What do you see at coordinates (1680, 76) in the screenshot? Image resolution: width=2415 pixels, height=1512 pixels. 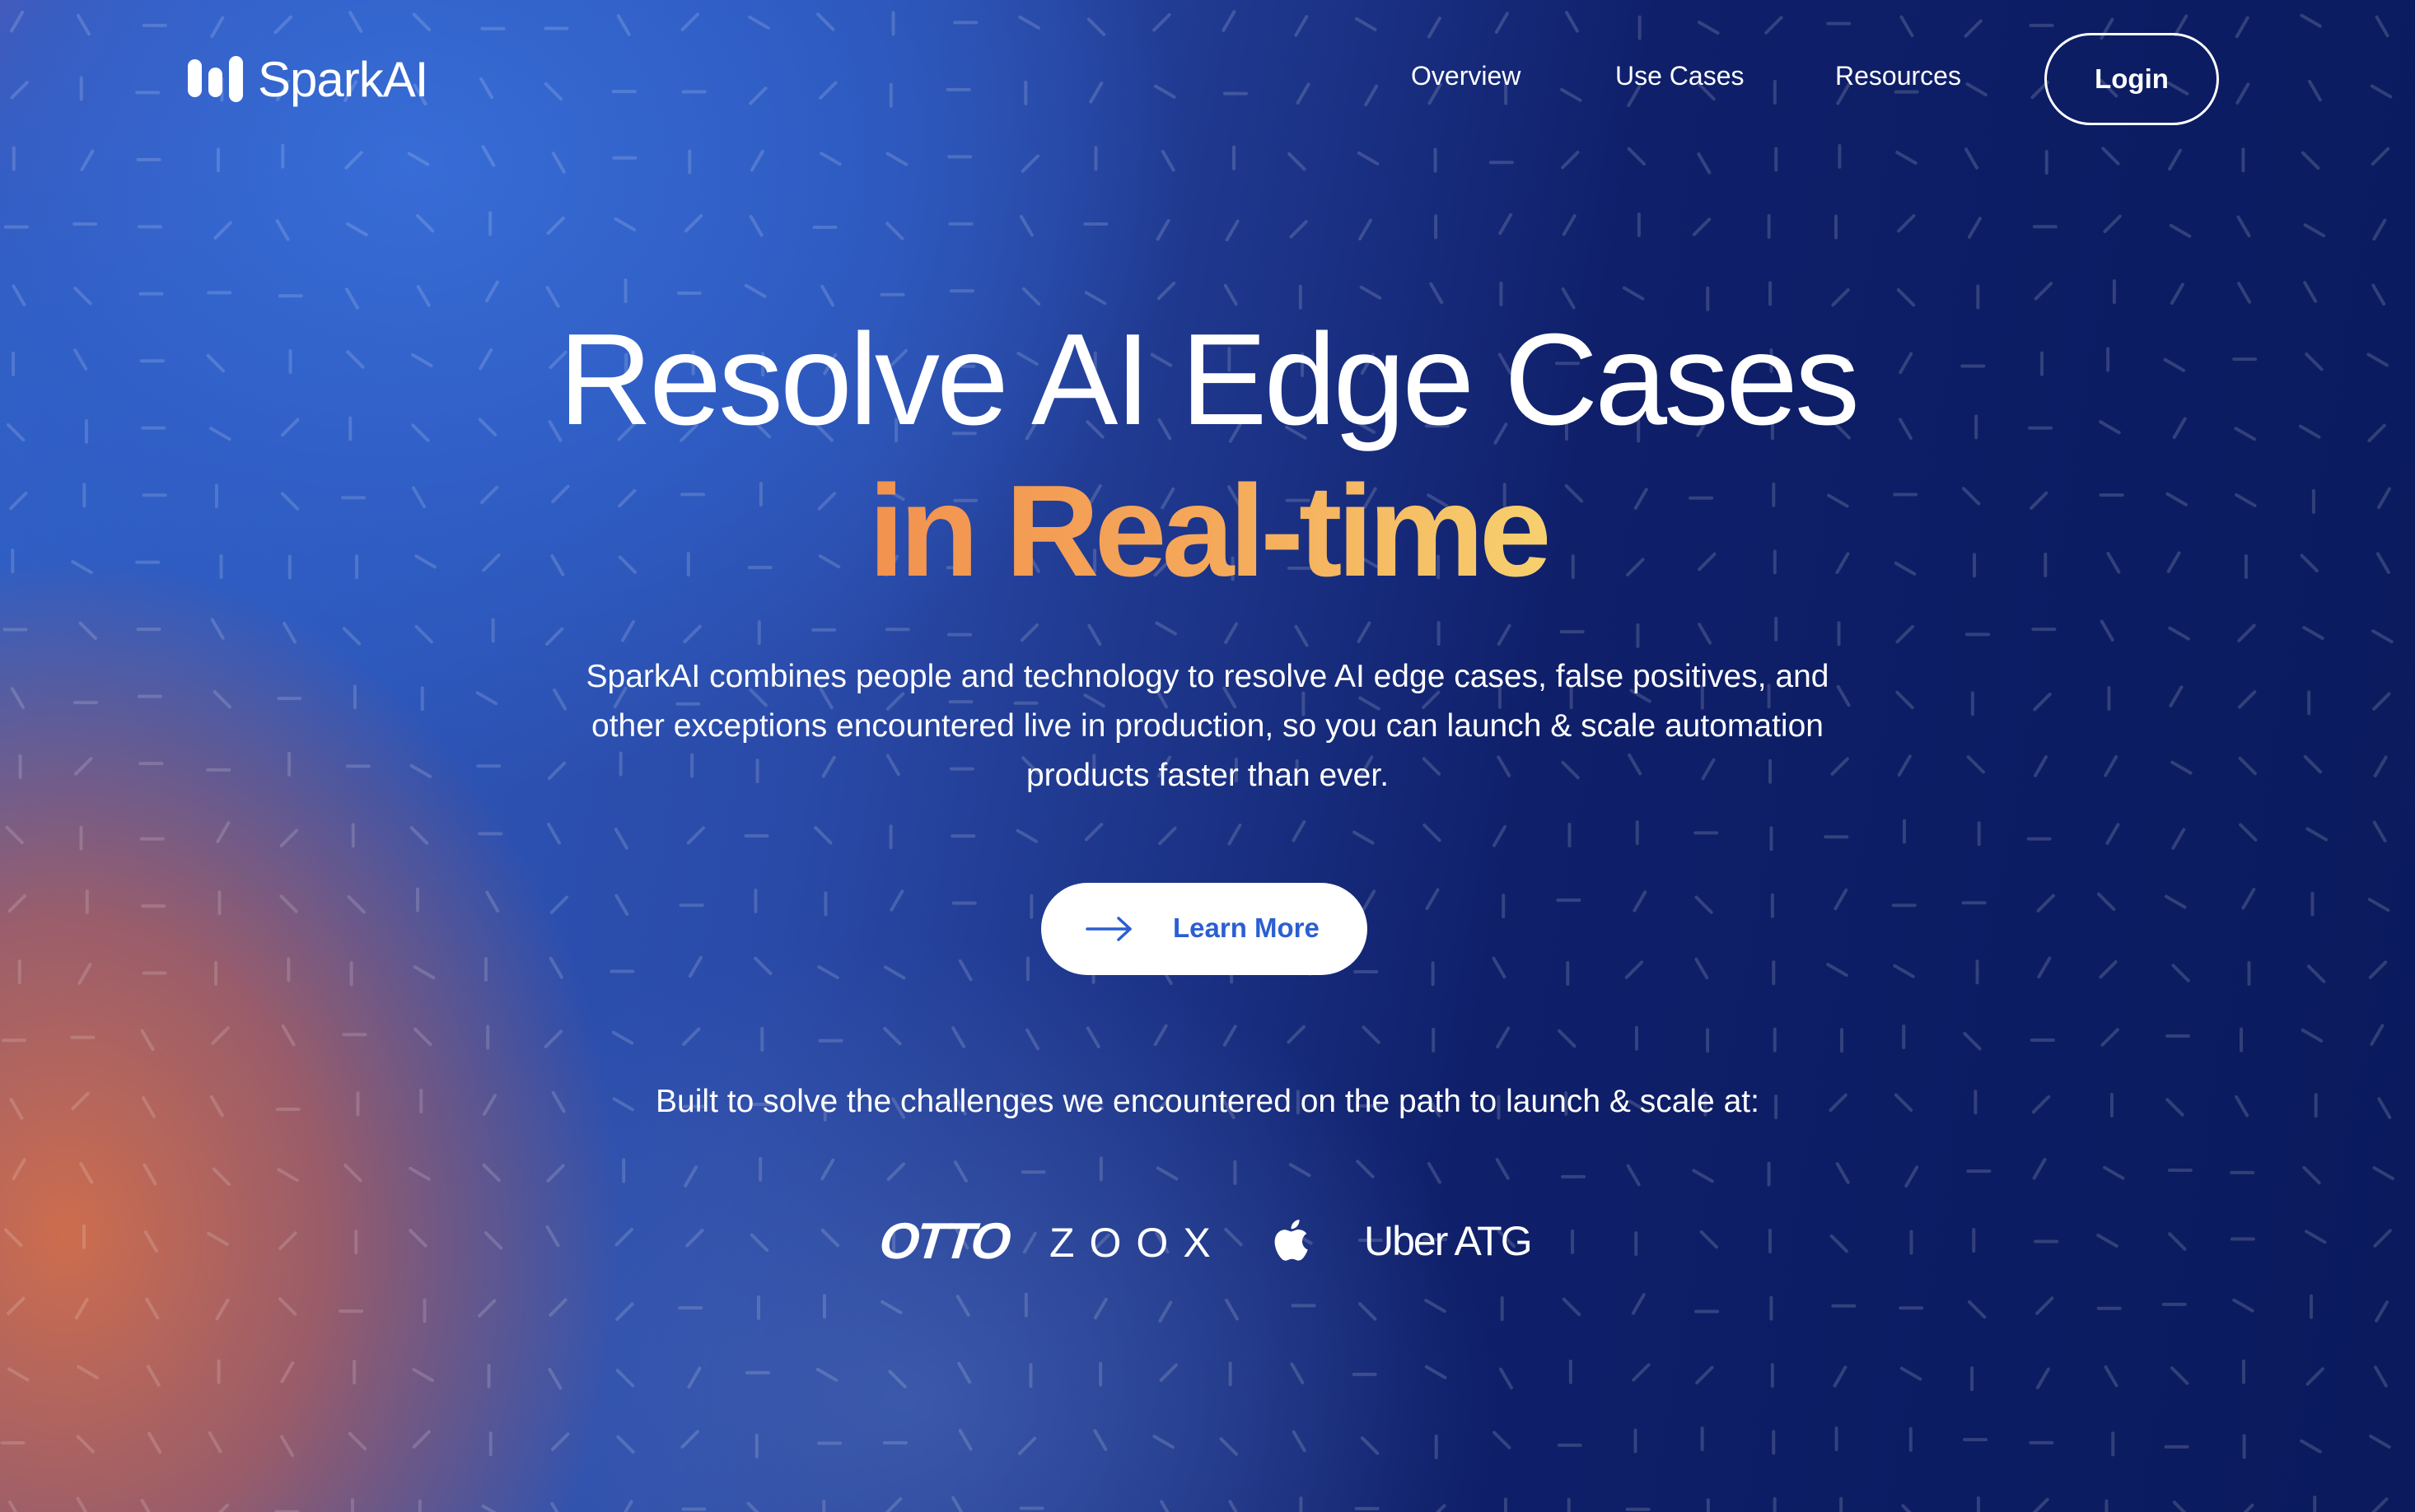 I see `nav-link-use-cases: Use Cases` at bounding box center [1680, 76].